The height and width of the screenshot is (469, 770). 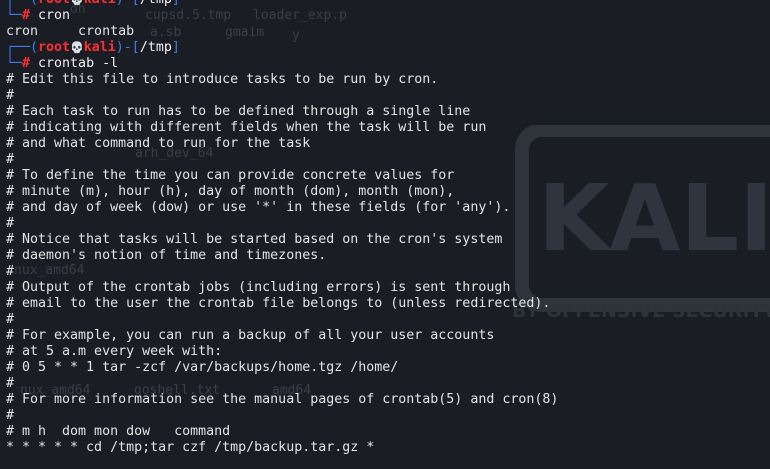 What do you see at coordinates (70, 31) in the screenshot?
I see `output-line: cron crontab` at bounding box center [70, 31].